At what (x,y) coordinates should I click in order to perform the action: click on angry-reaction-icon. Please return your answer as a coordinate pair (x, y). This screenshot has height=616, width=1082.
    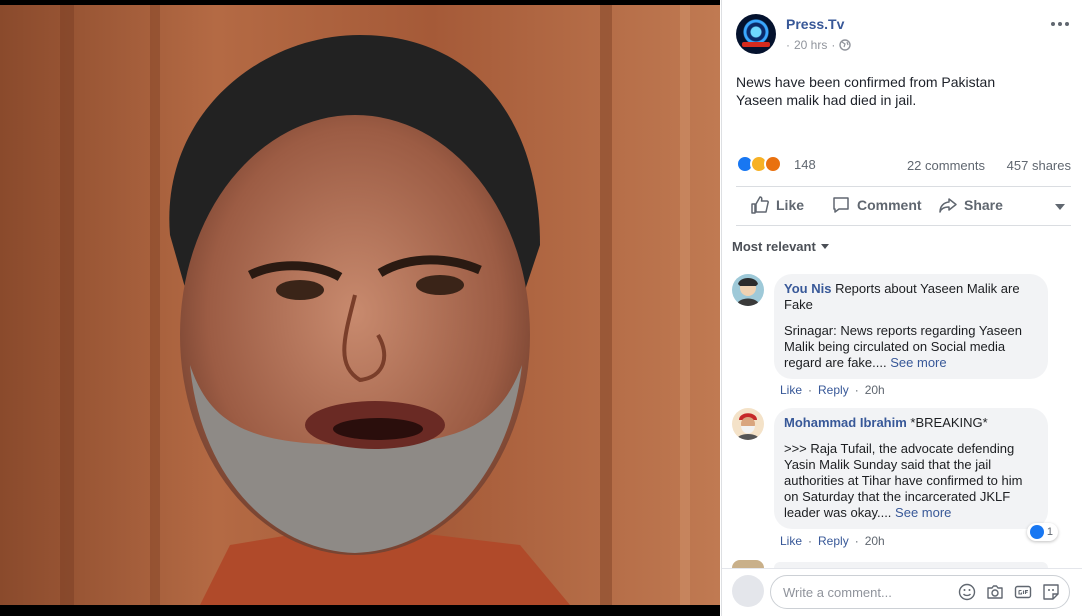
    Looking at the image, I should click on (773, 164).